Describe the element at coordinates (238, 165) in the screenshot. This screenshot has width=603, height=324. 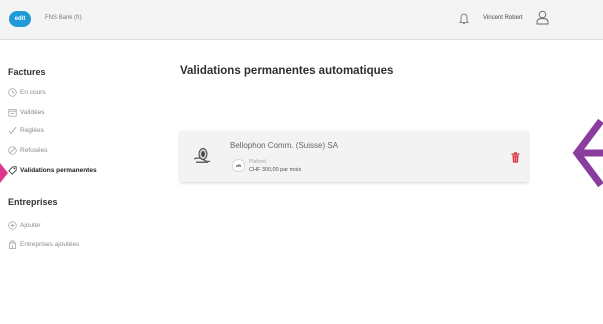
I see `ebill-badge: eB` at that location.